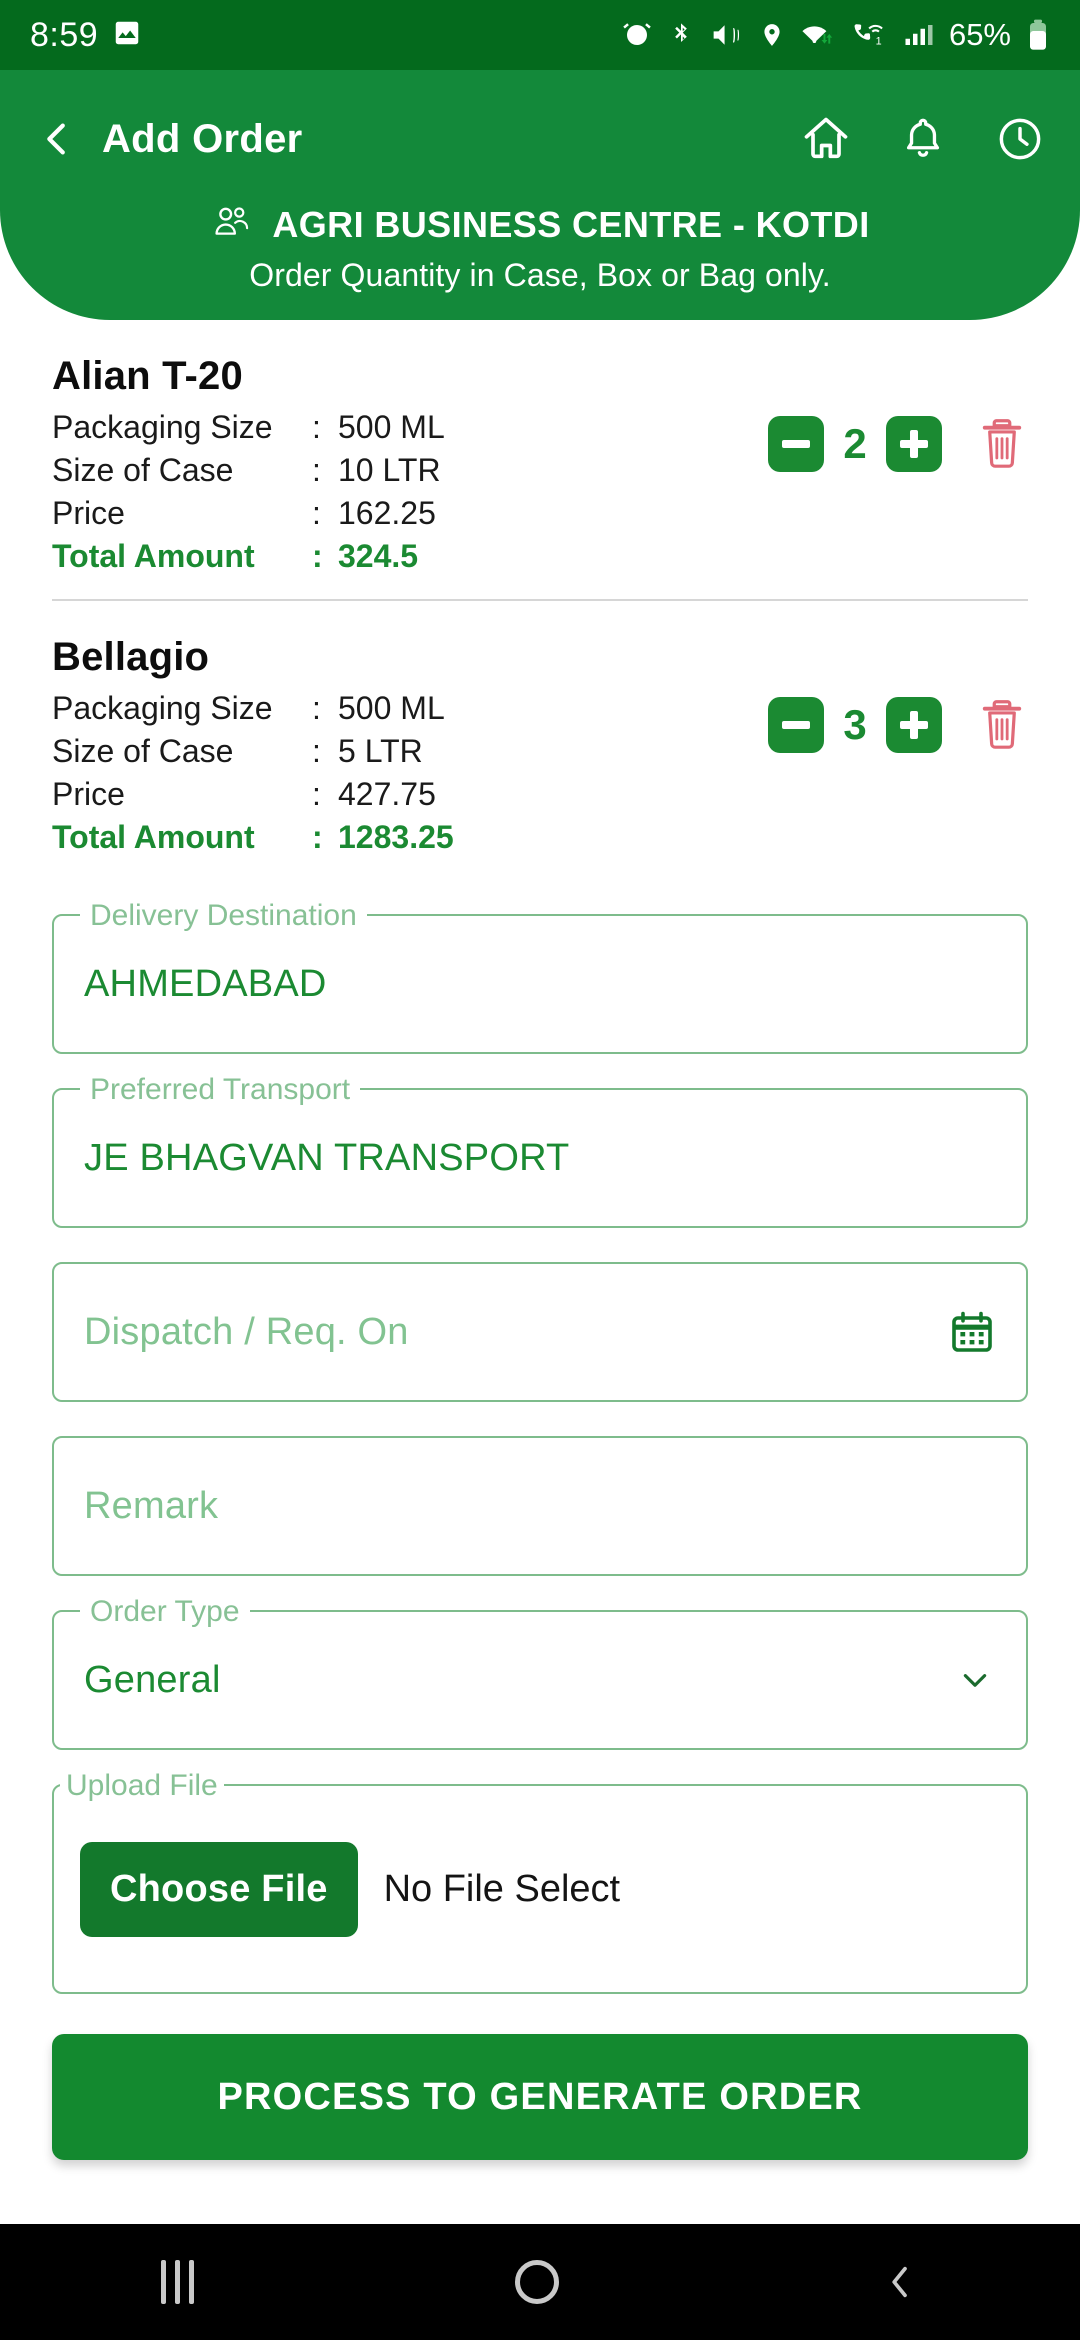  I want to click on wifi-calling-icon: 1, so click(869, 35).